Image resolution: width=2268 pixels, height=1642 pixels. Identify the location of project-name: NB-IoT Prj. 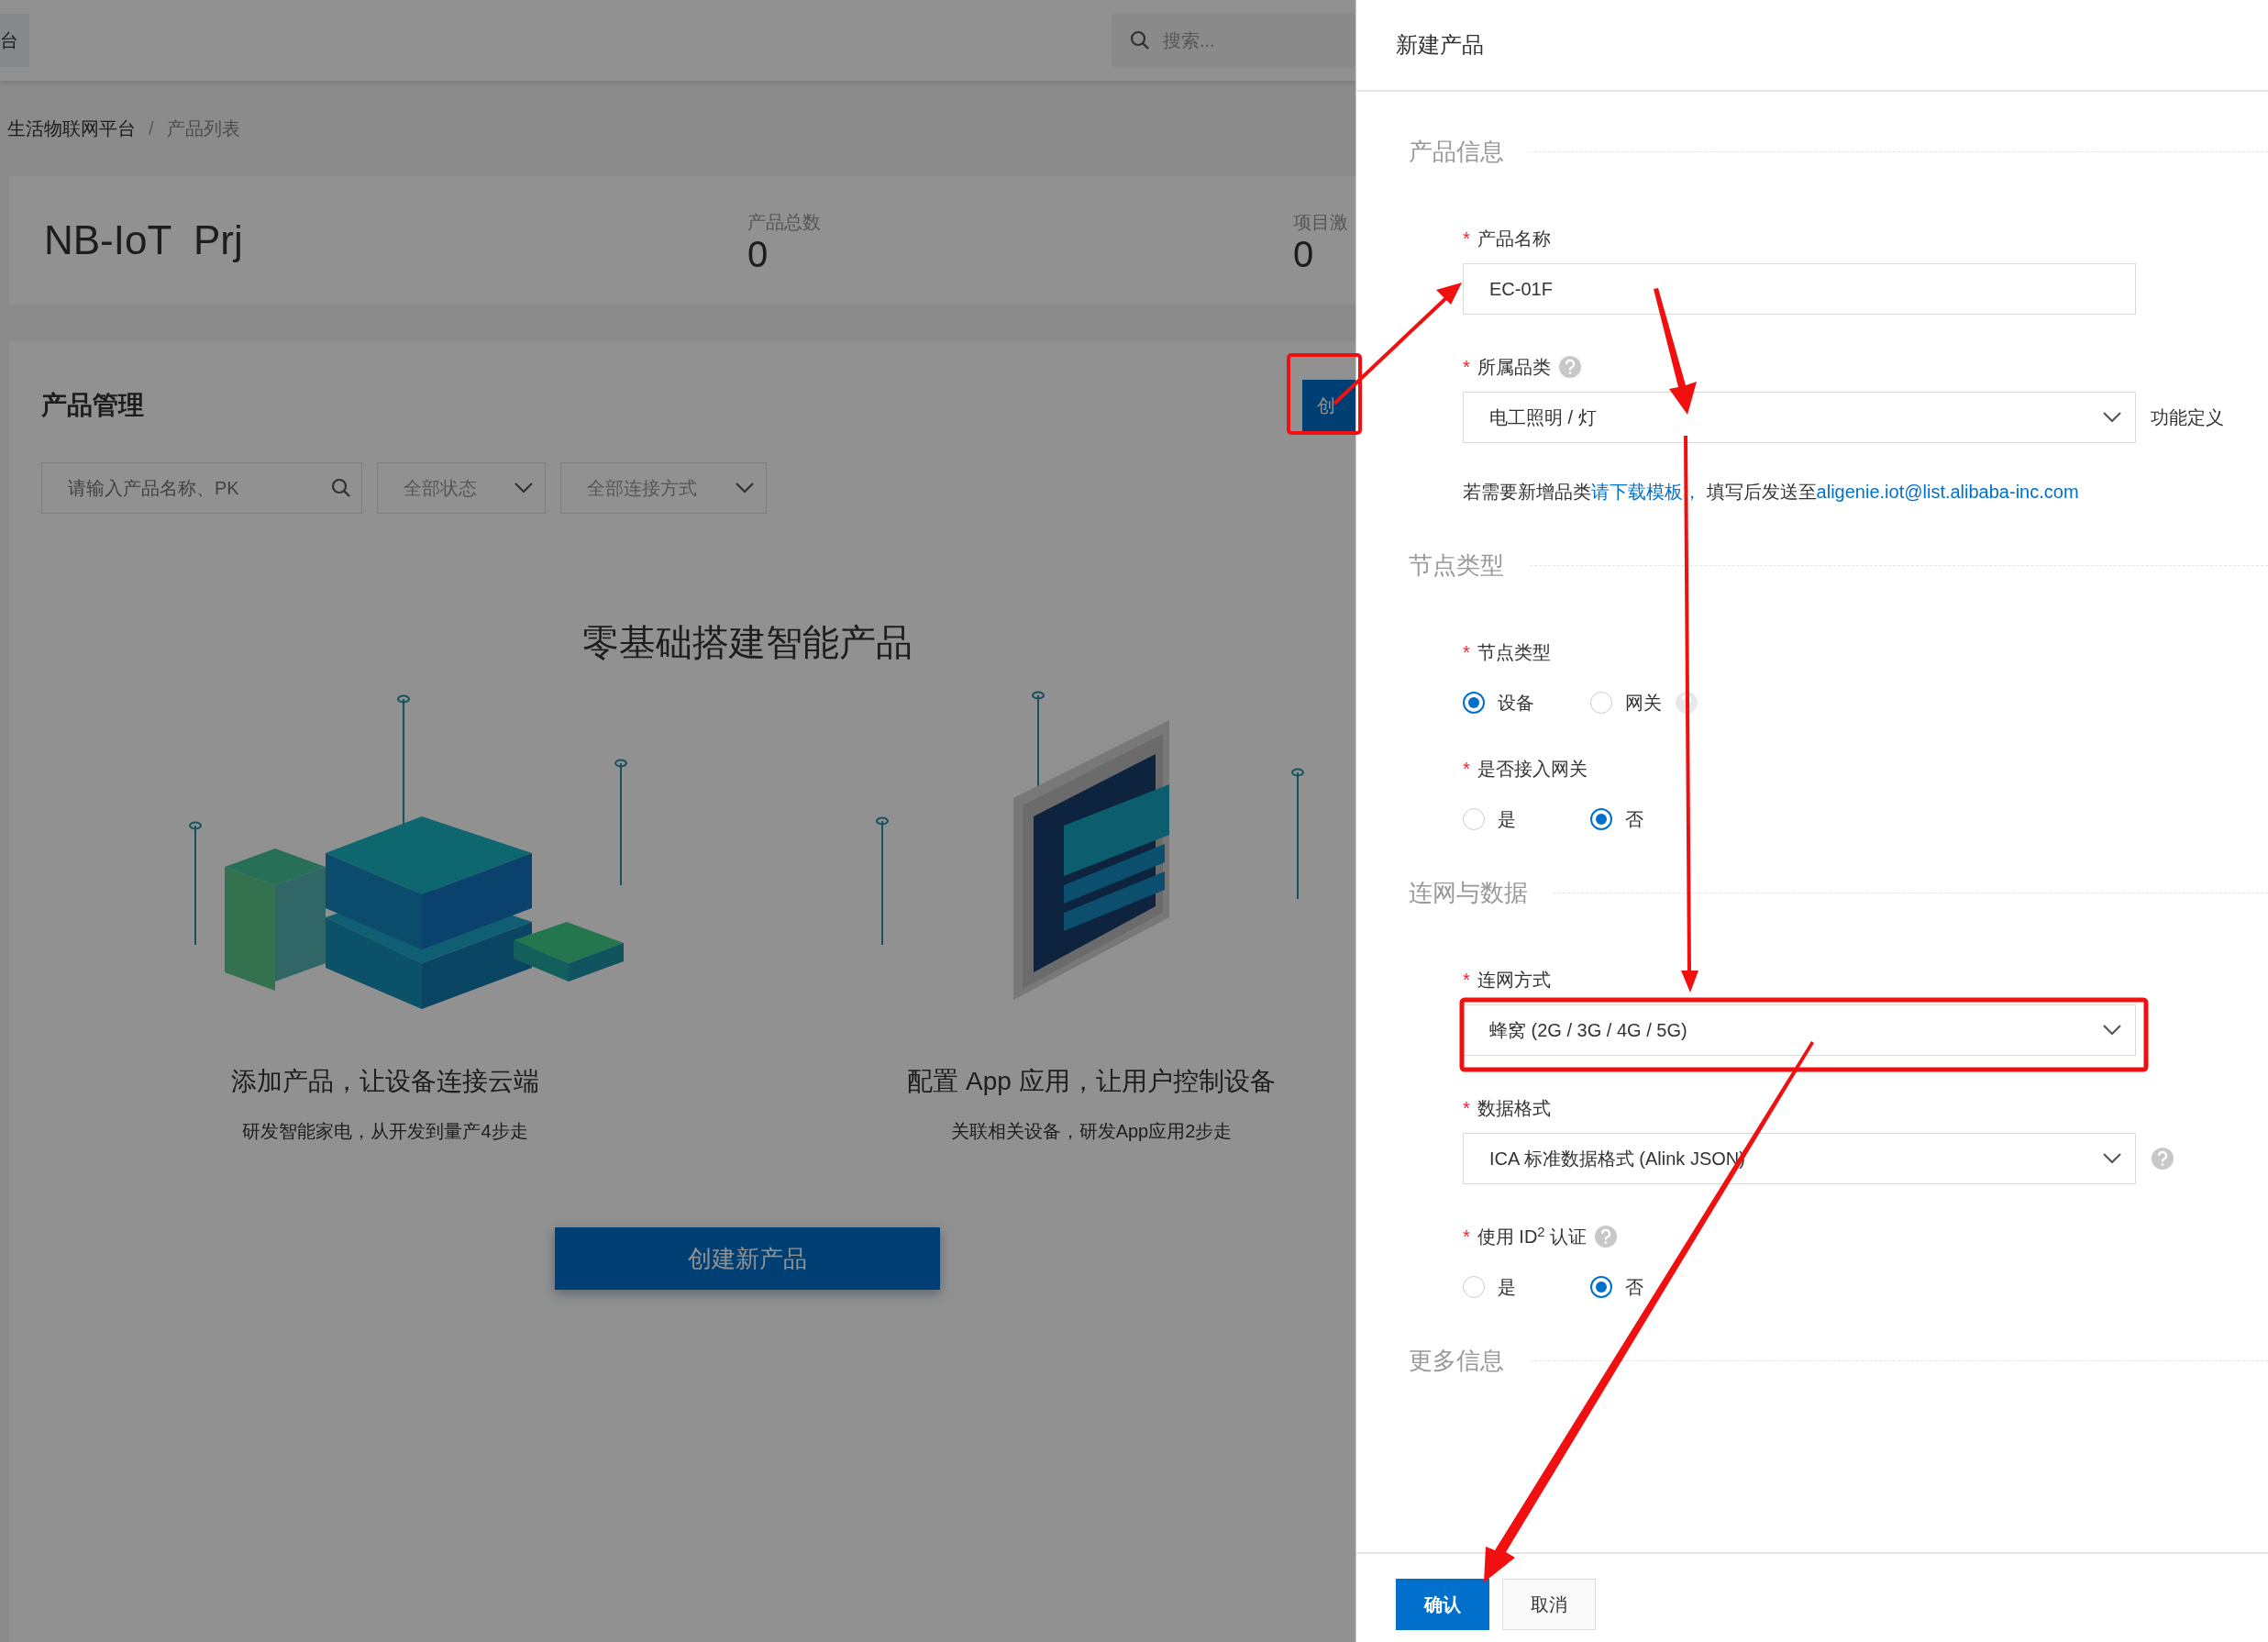
(143, 240).